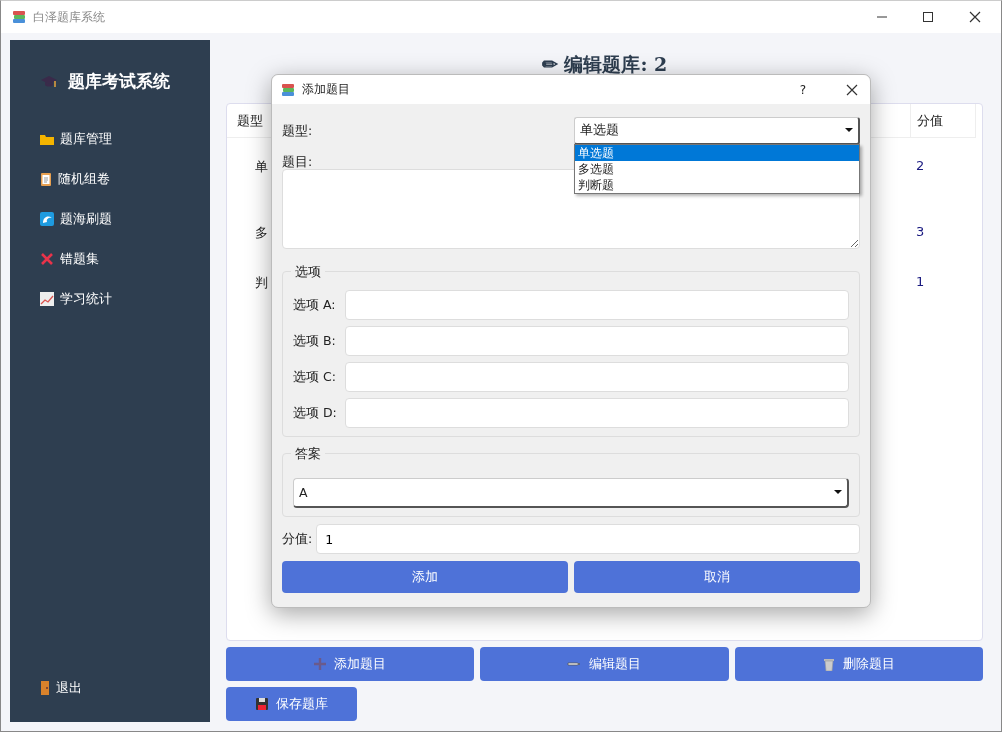  Describe the element at coordinates (45, 688) in the screenshot. I see `door-icon` at that location.